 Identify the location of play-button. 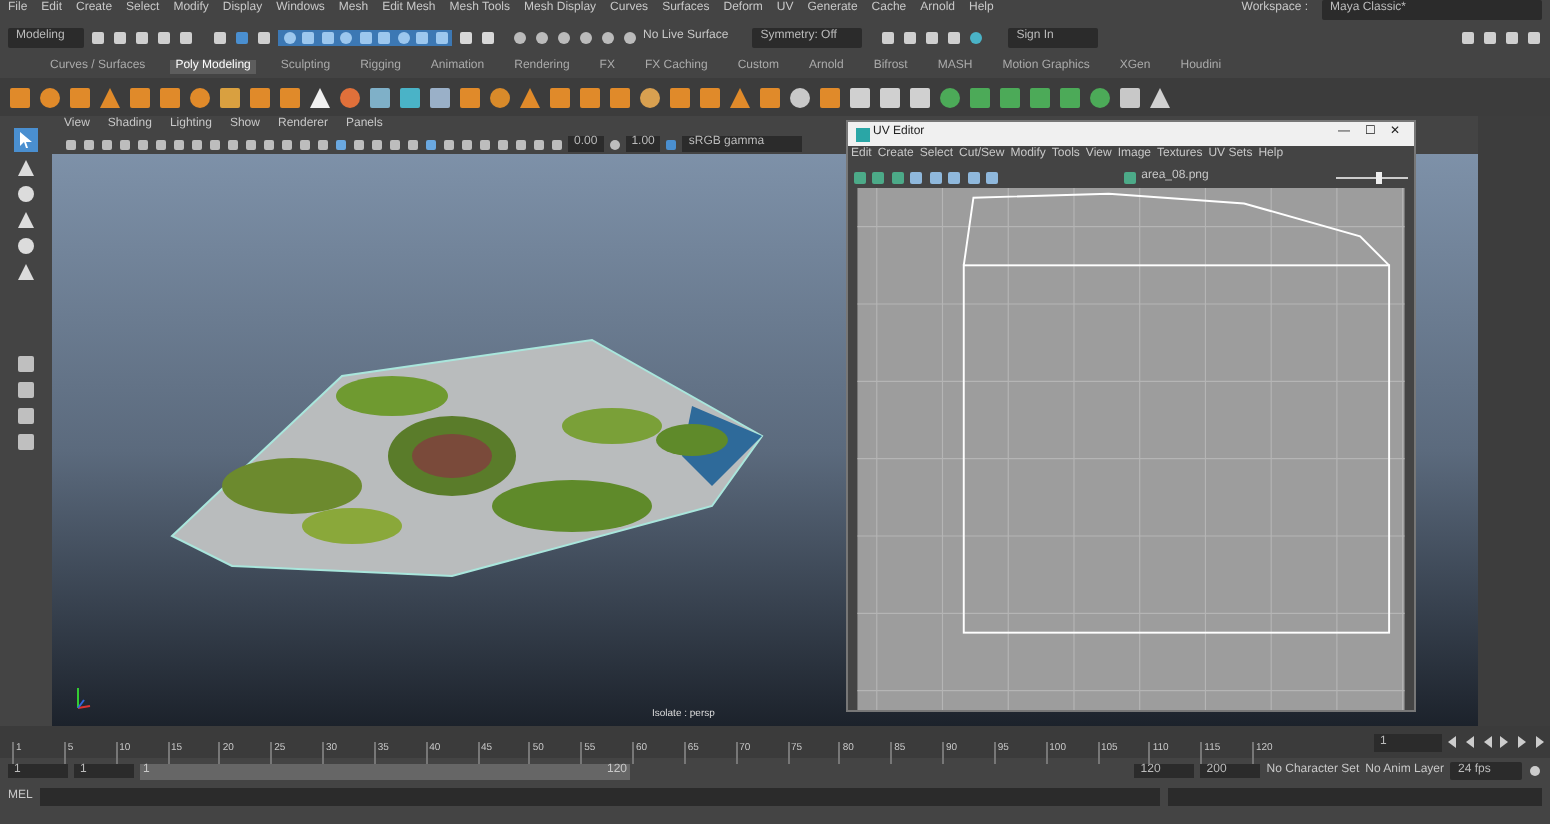
(1505, 742).